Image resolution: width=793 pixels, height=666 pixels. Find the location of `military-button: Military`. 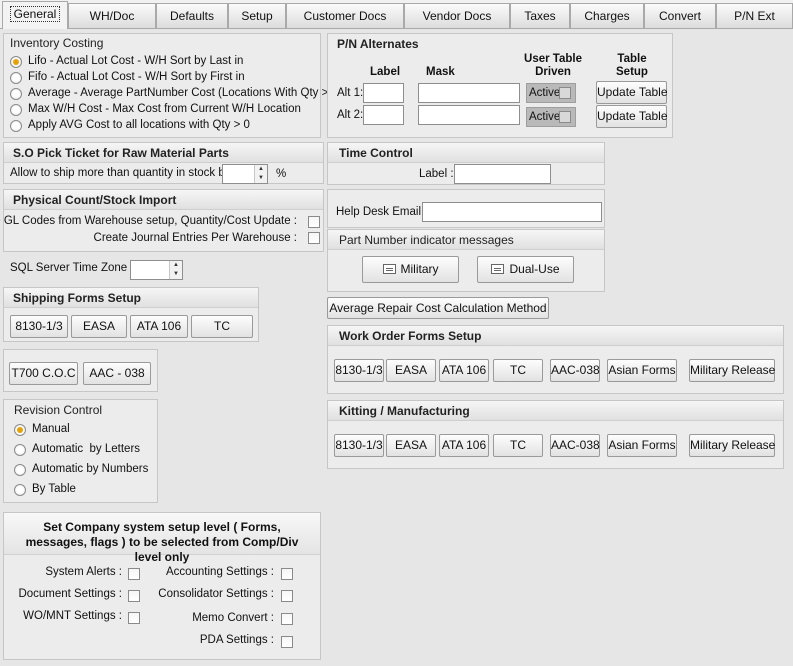

military-button: Military is located at coordinates (410, 269).